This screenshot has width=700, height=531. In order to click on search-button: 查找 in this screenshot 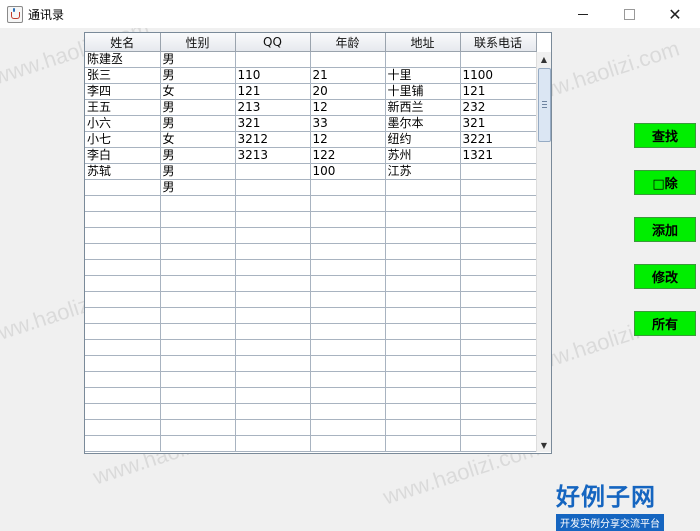, I will do `click(665, 135)`.